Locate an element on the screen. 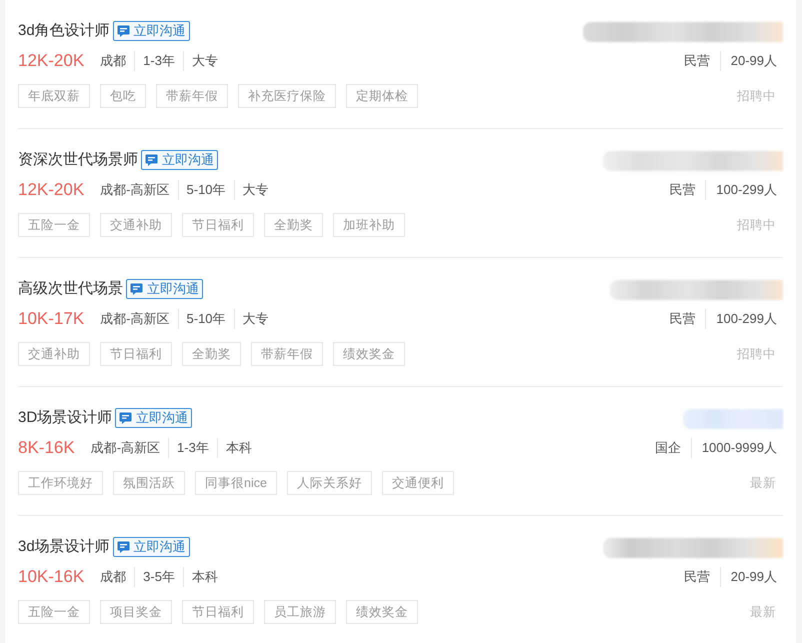  salary-range: 10K-17K is located at coordinates (51, 319).